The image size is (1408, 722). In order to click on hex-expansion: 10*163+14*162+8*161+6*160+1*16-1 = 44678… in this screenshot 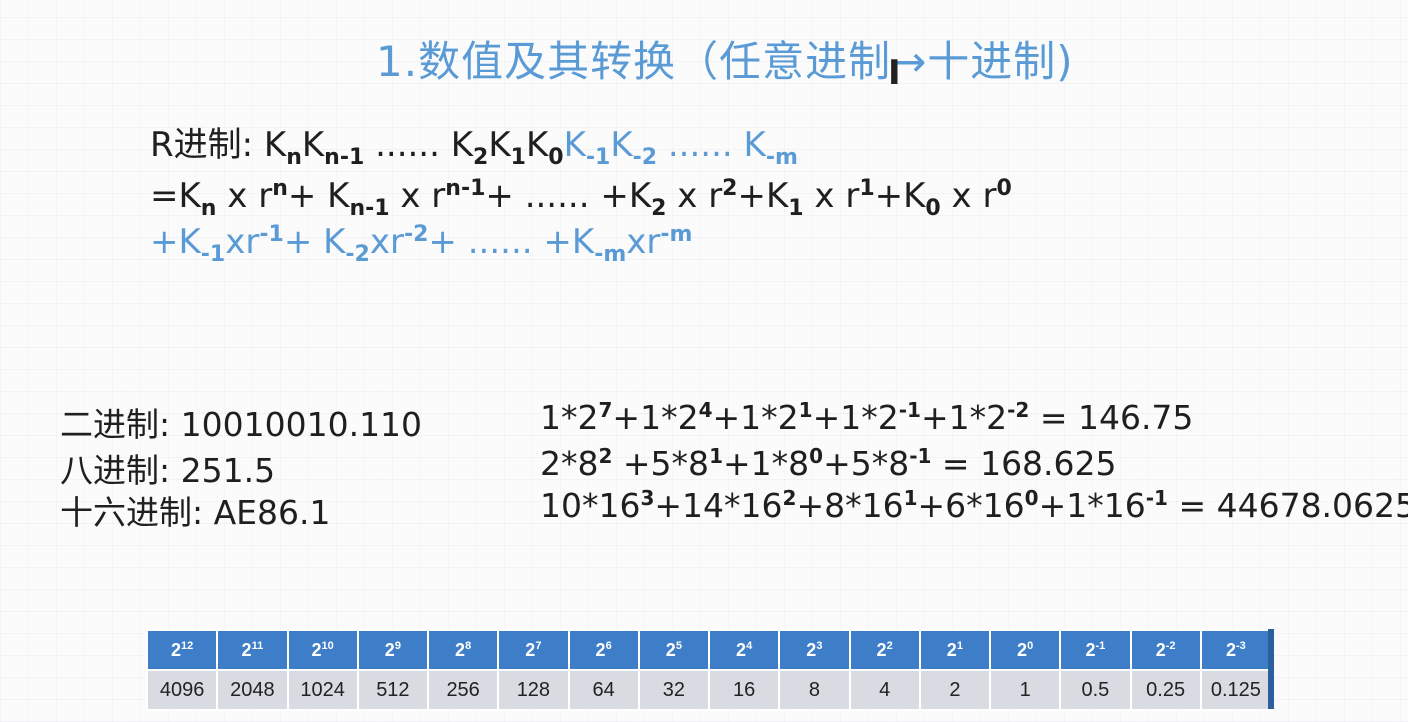, I will do `click(974, 505)`.